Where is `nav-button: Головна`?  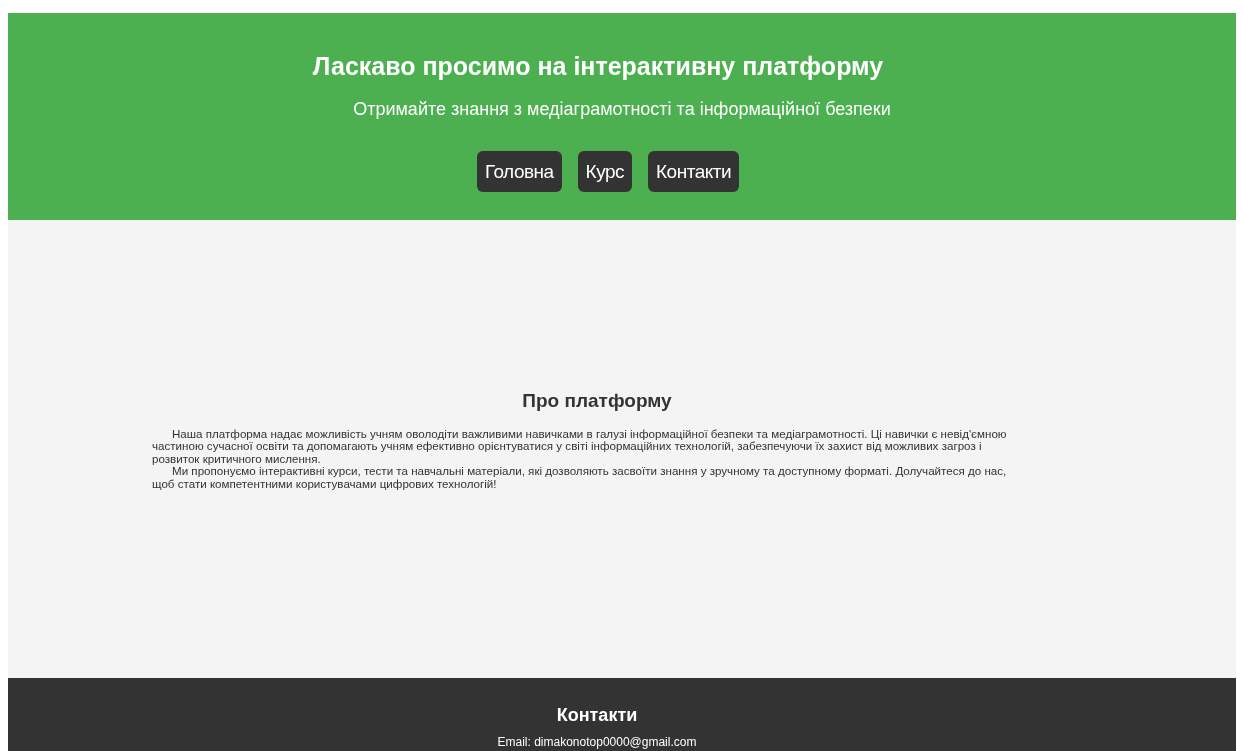
nav-button: Головна is located at coordinates (519, 171).